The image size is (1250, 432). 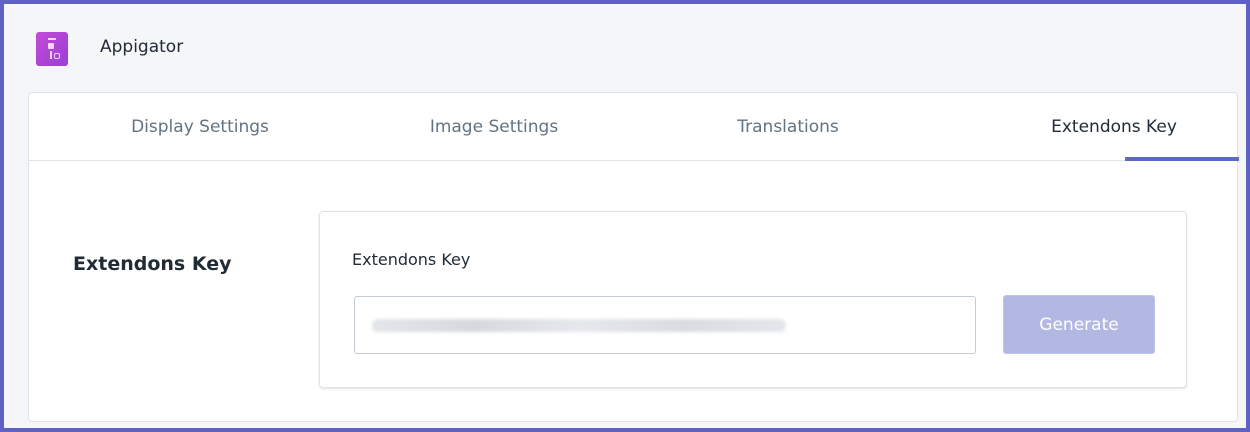 I want to click on tab-label: Extendons Key, so click(x=1114, y=126).